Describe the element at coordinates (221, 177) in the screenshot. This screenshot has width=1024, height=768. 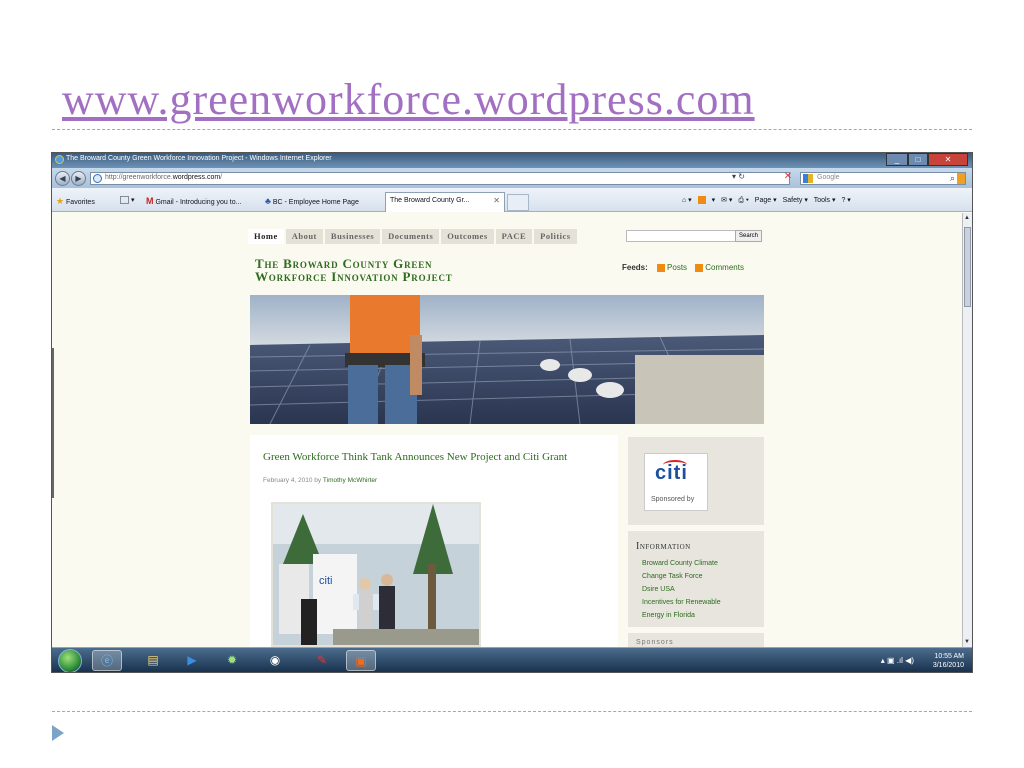
I see `address-suffix: /` at that location.